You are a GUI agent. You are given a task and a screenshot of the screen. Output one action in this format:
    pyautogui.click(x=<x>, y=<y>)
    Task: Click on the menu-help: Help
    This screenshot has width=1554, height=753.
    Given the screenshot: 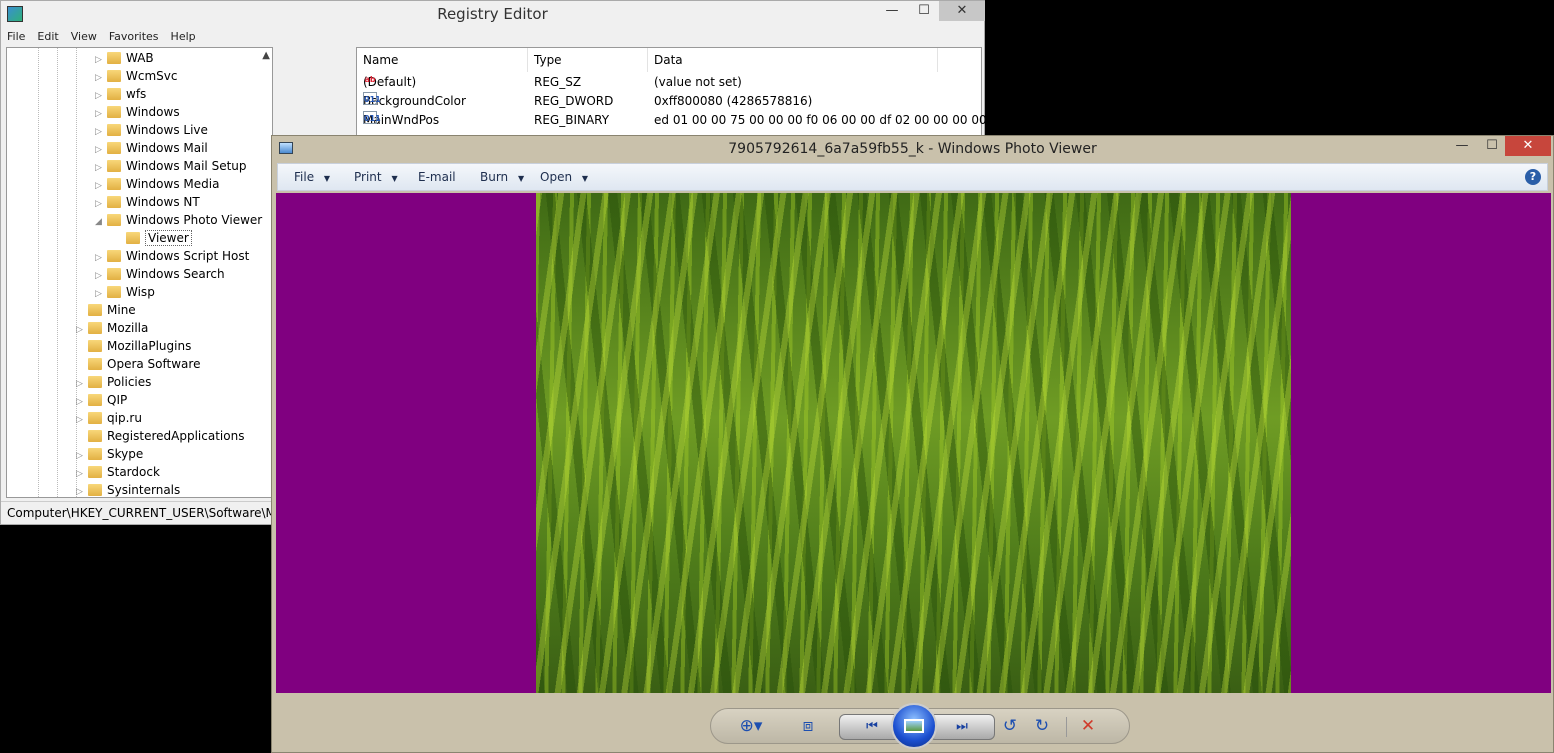 What is the action you would take?
    pyautogui.click(x=183, y=37)
    